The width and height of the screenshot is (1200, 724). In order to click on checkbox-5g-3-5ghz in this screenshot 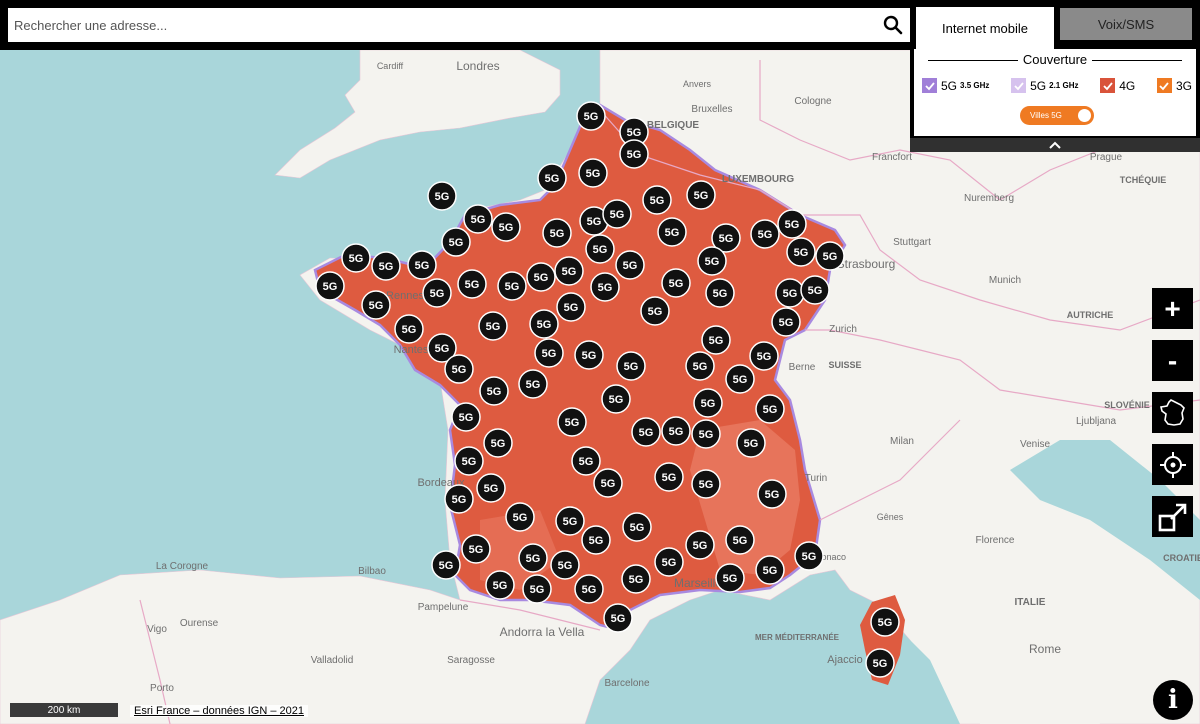, I will do `click(929, 85)`.